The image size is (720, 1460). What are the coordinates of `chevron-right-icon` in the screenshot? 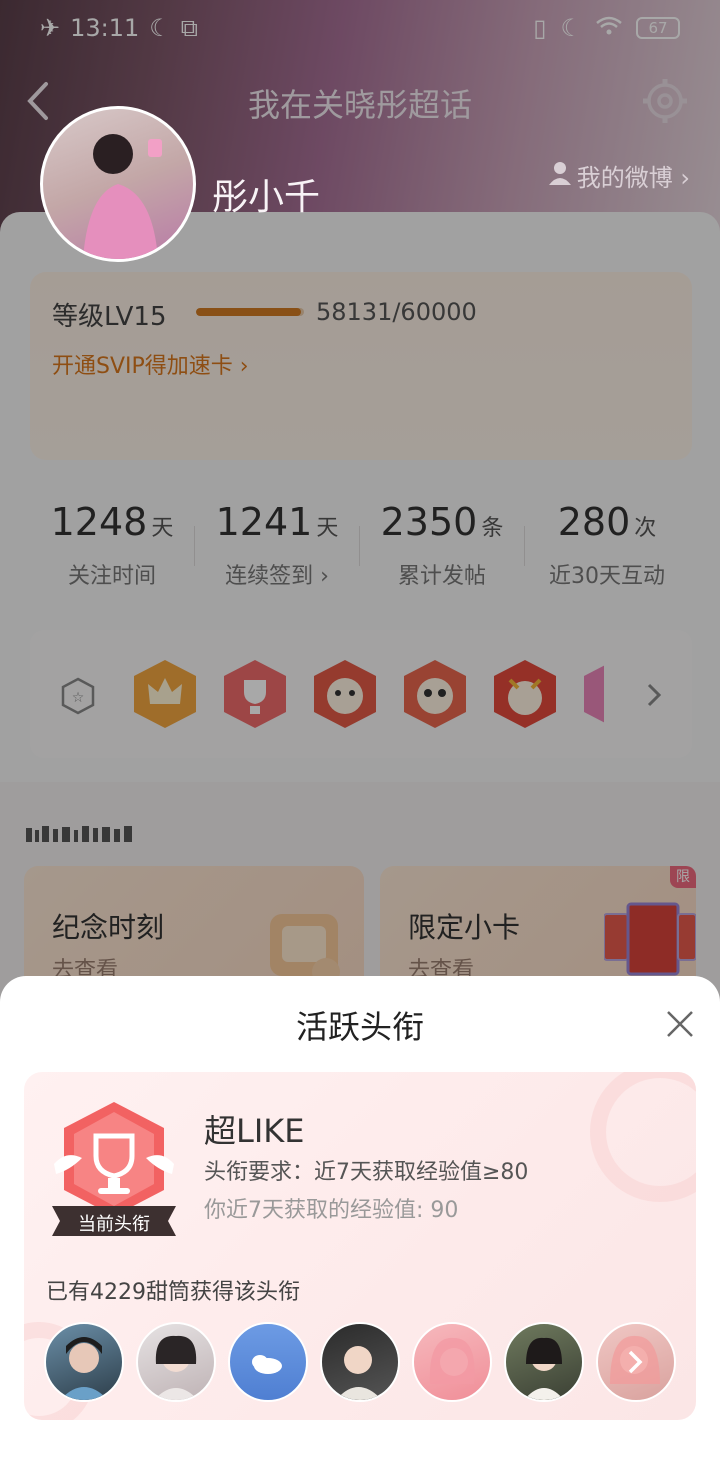 It's located at (635, 1362).